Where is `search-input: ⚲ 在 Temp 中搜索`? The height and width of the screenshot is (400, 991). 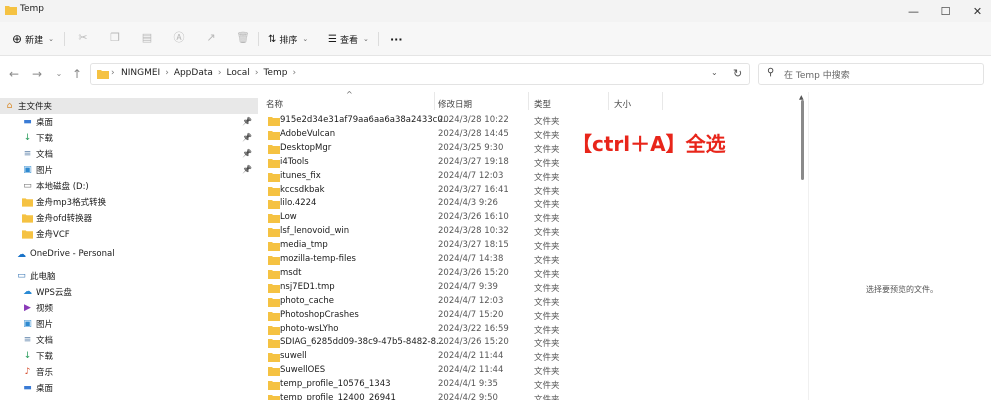 search-input: ⚲ 在 Temp 中搜索 is located at coordinates (871, 74).